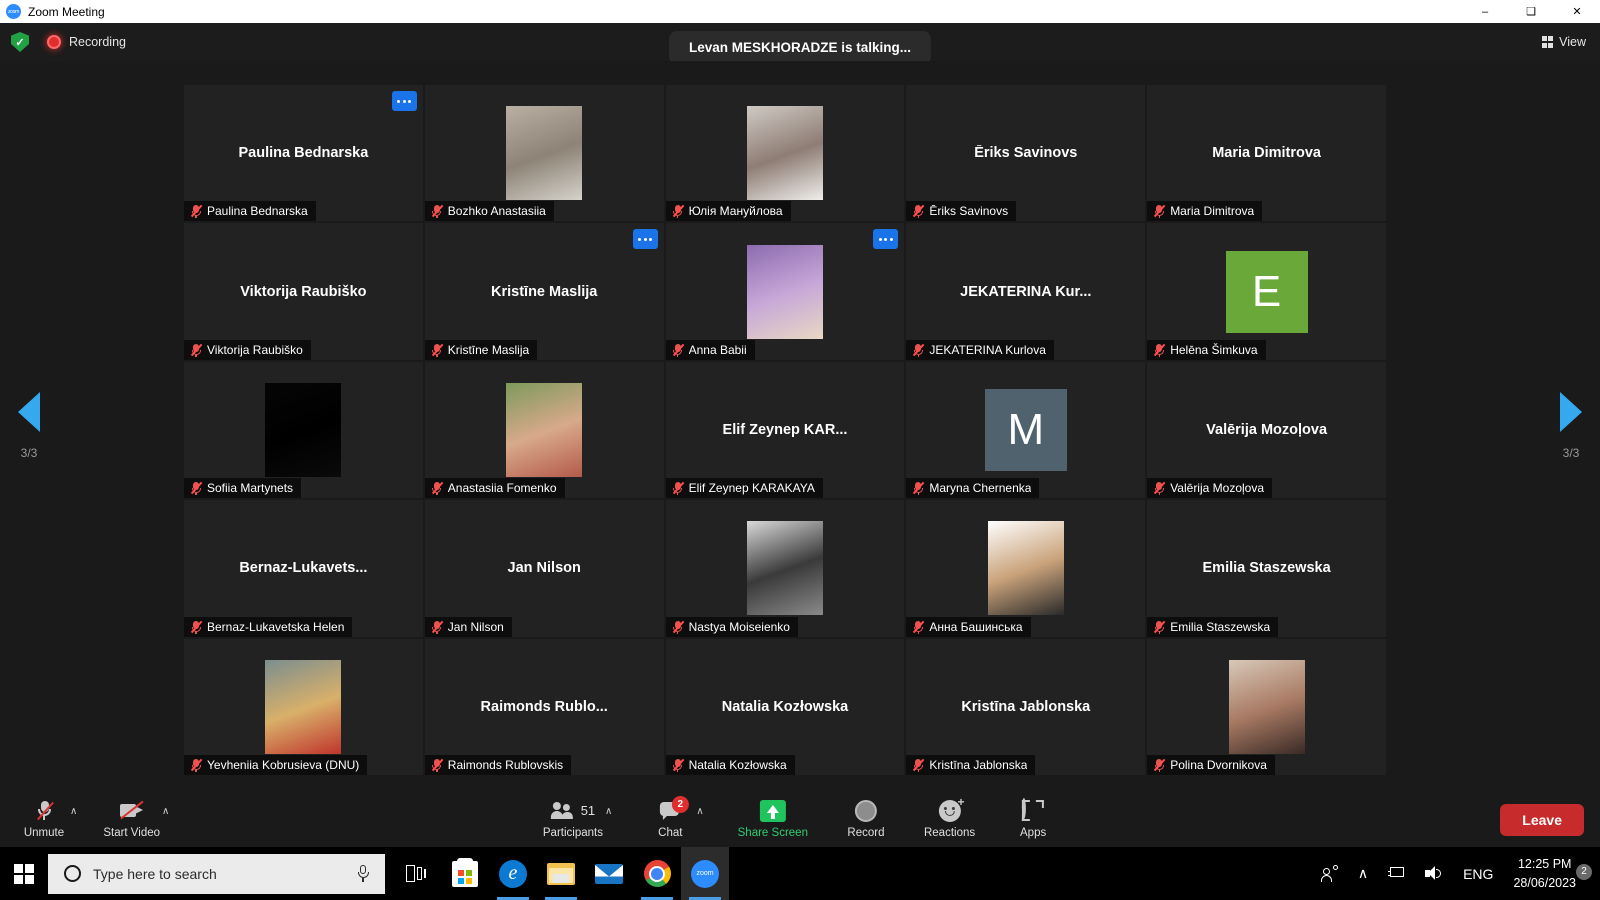  What do you see at coordinates (737, 764) in the screenshot?
I see `participant-name-label: Natalia Kozłowska` at bounding box center [737, 764].